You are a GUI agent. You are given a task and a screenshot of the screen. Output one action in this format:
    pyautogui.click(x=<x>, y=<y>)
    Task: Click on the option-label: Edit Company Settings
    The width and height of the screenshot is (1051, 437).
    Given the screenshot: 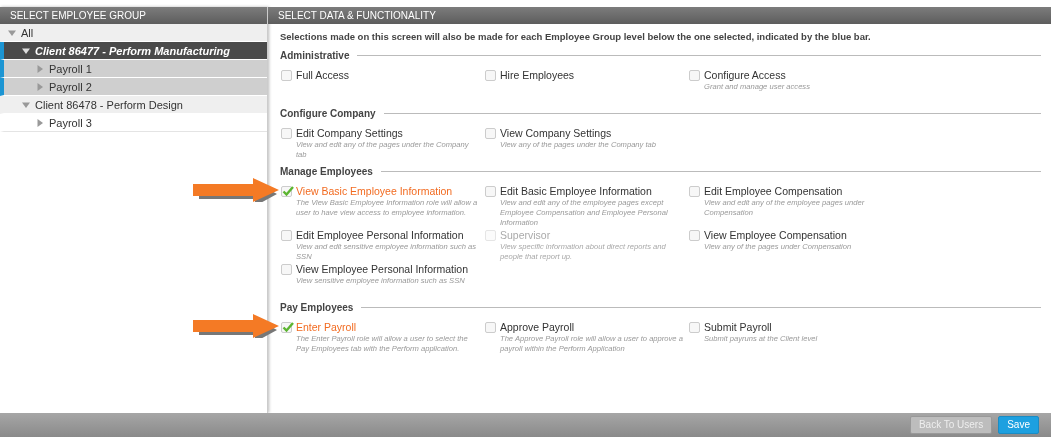 What is the action you would take?
    pyautogui.click(x=350, y=133)
    